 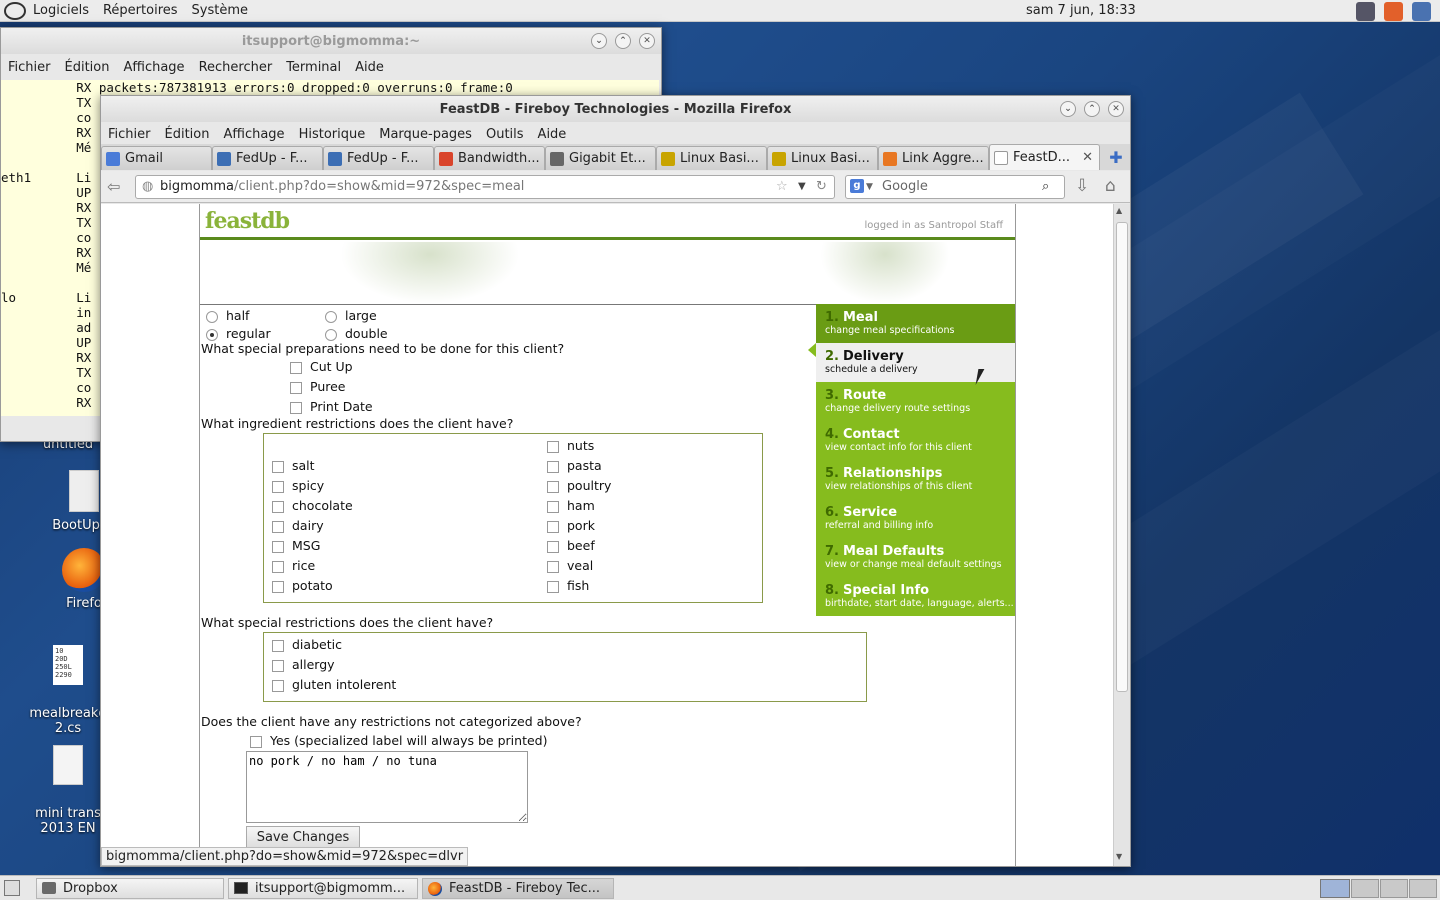 What do you see at coordinates (332, 134) in the screenshot?
I see `menu-history: Historique` at bounding box center [332, 134].